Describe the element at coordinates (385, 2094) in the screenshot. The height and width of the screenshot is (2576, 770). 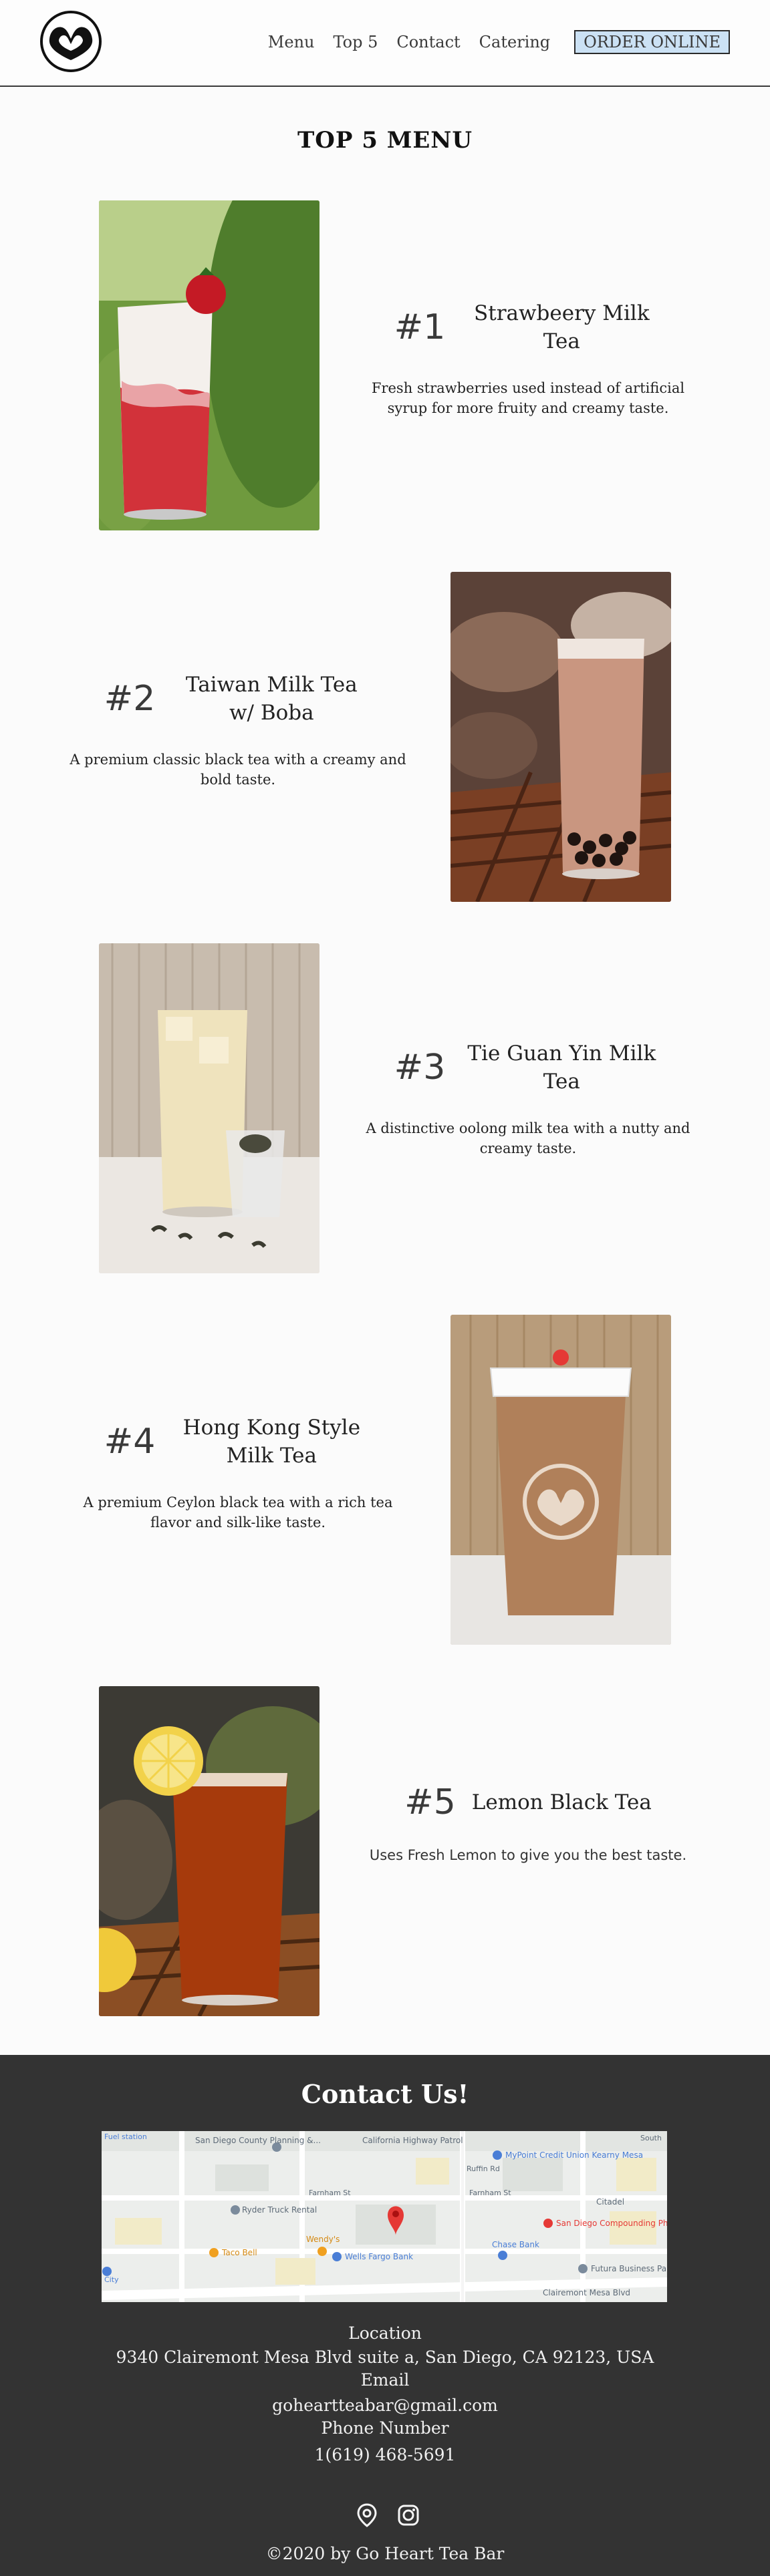
I see `contact-title: Contact Us!` at that location.